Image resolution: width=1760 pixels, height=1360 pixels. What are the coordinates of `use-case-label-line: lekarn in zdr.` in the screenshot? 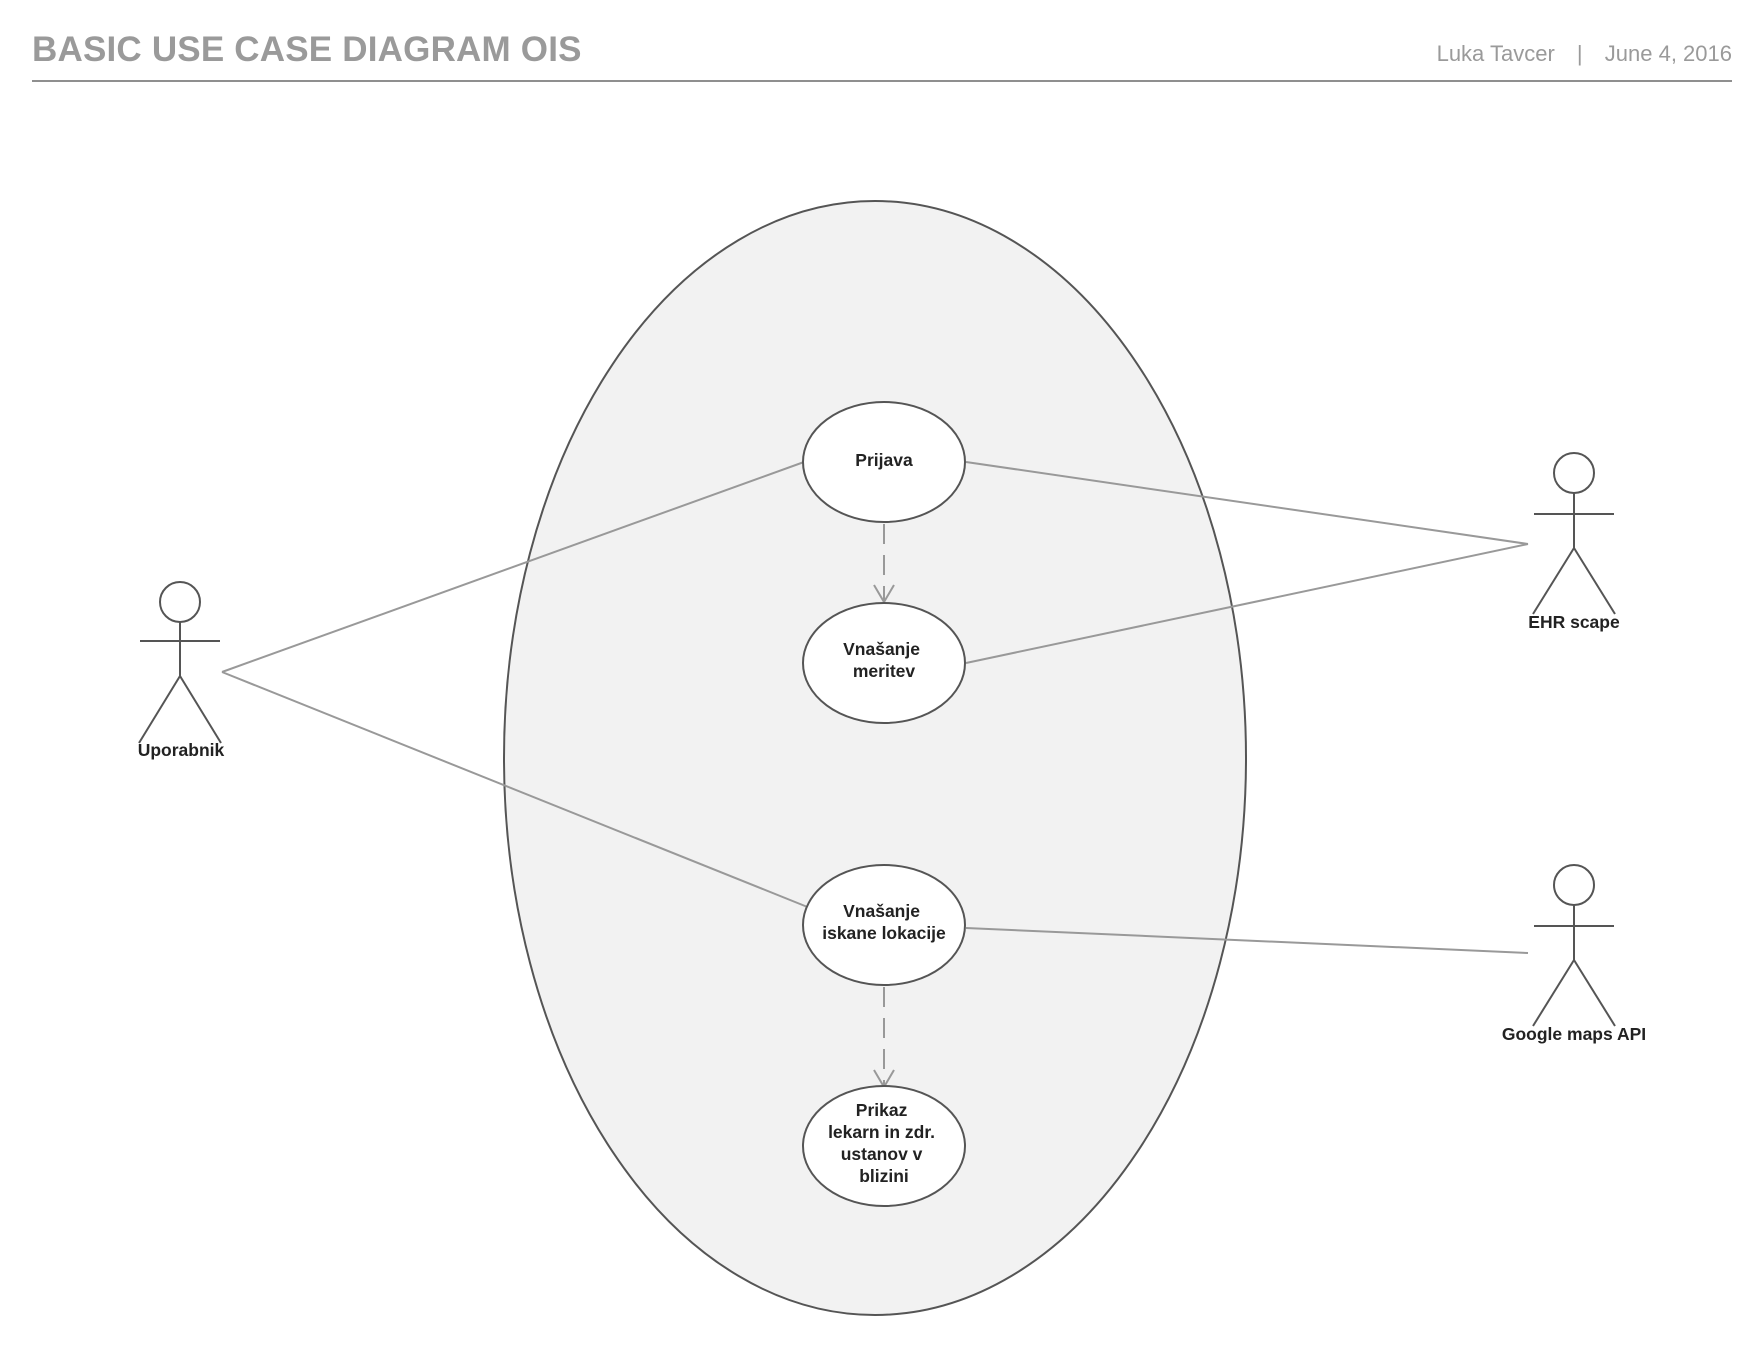 It's located at (881, 1132).